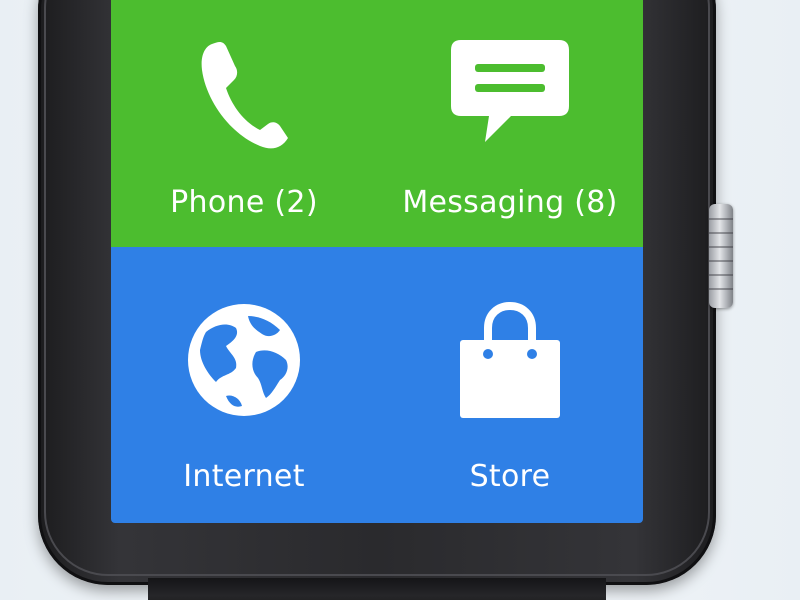  I want to click on messaging-app-tile: Messaging (8), so click(510, 123).